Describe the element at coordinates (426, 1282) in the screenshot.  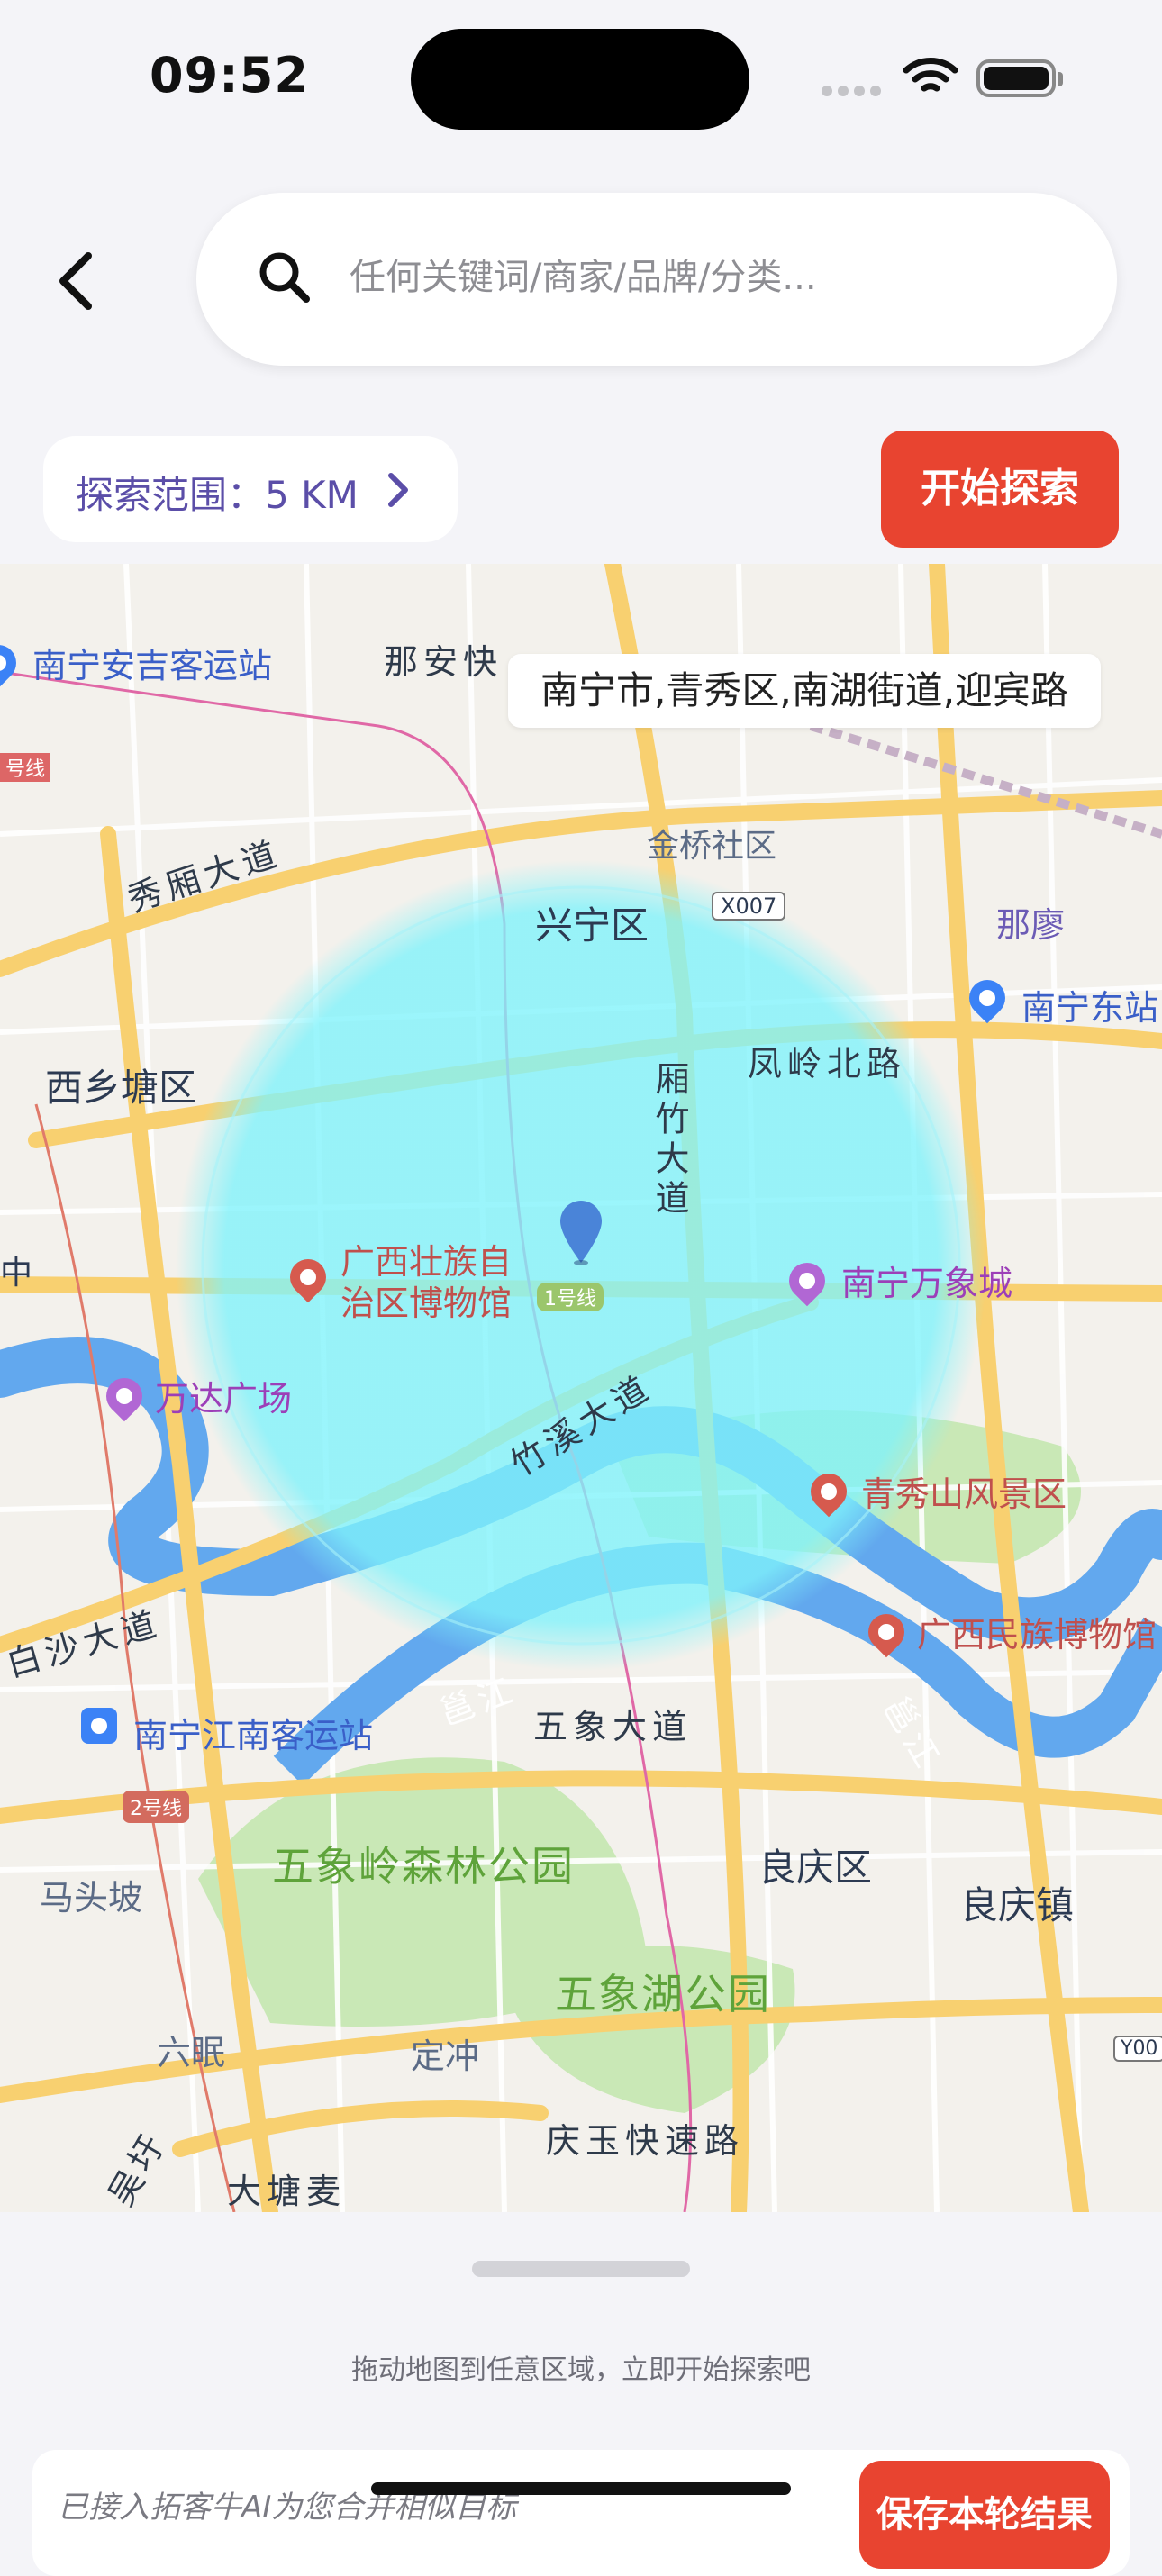
I see `poi-guangxi-museum: 广西壮族自 治区博物馆` at that location.